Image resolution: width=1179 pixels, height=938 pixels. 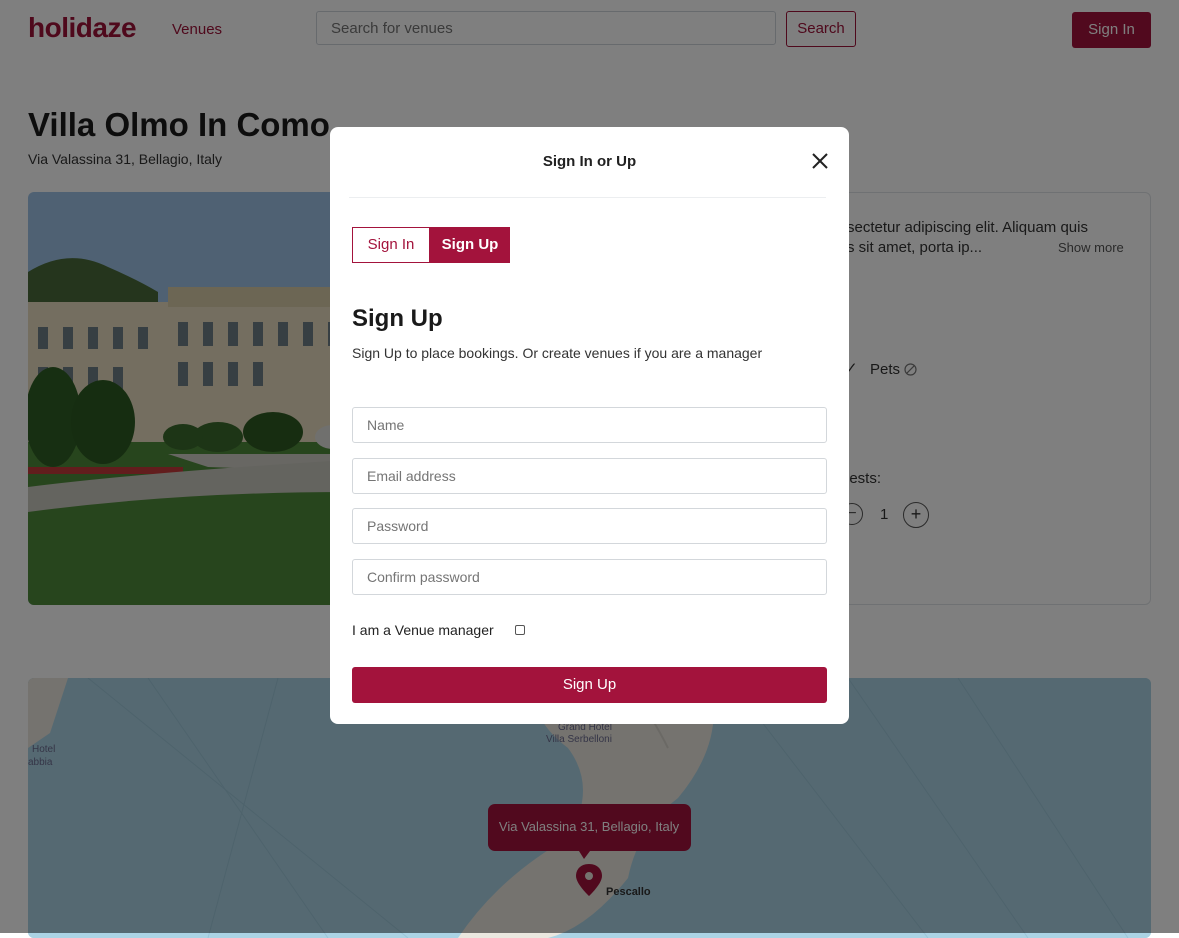 What do you see at coordinates (423, 630) in the screenshot?
I see `venue-manager-label: I am a Venue manager` at bounding box center [423, 630].